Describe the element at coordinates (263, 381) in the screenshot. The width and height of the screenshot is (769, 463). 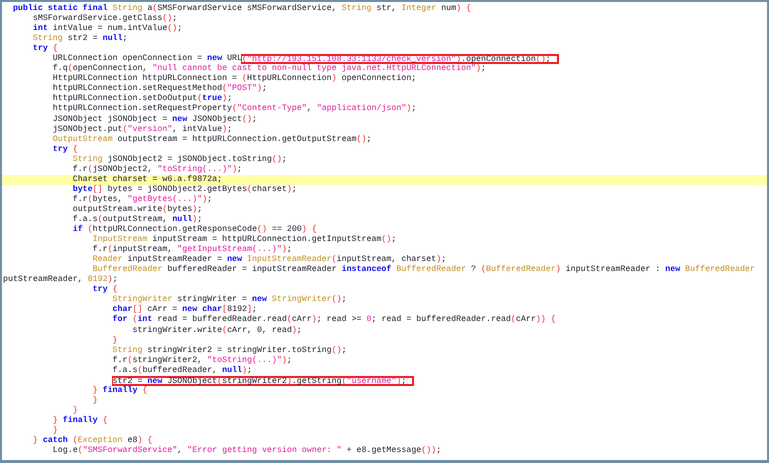
I see `annotation-box: str2 = new JSONObject(stringWriter2).getString("username");` at that location.